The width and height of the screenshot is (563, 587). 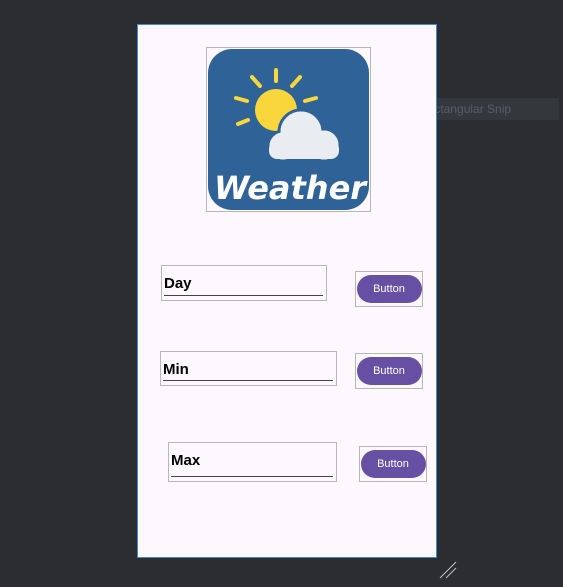 I want to click on day-button-bounds: Button, so click(x=389, y=289).